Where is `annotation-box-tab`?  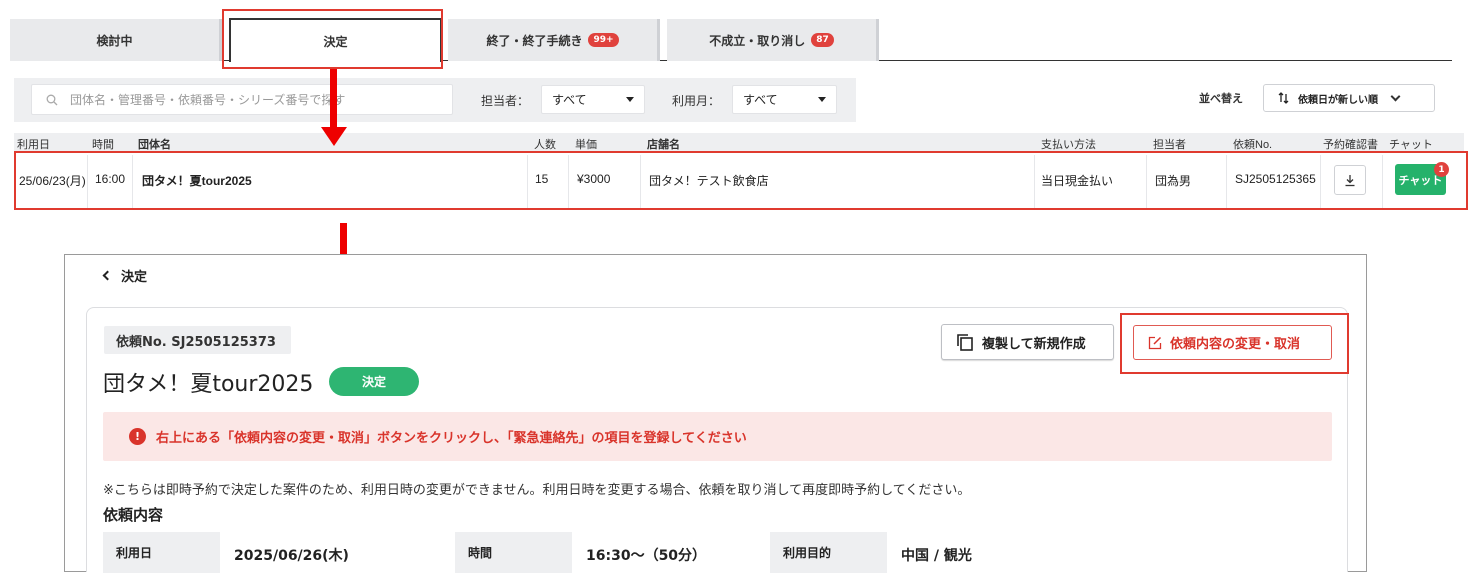 annotation-box-tab is located at coordinates (332, 39).